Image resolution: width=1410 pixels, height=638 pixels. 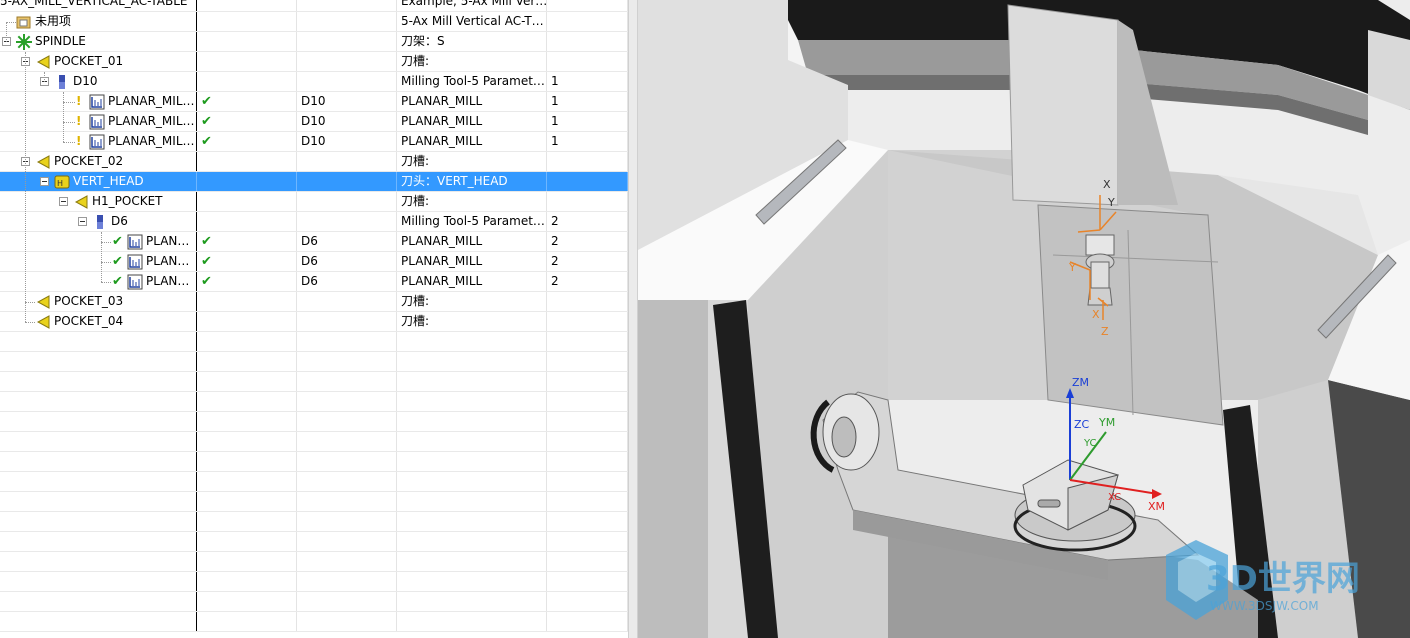 What do you see at coordinates (1114, 497) in the screenshot?
I see `wcs-xc-label: XC` at bounding box center [1114, 497].